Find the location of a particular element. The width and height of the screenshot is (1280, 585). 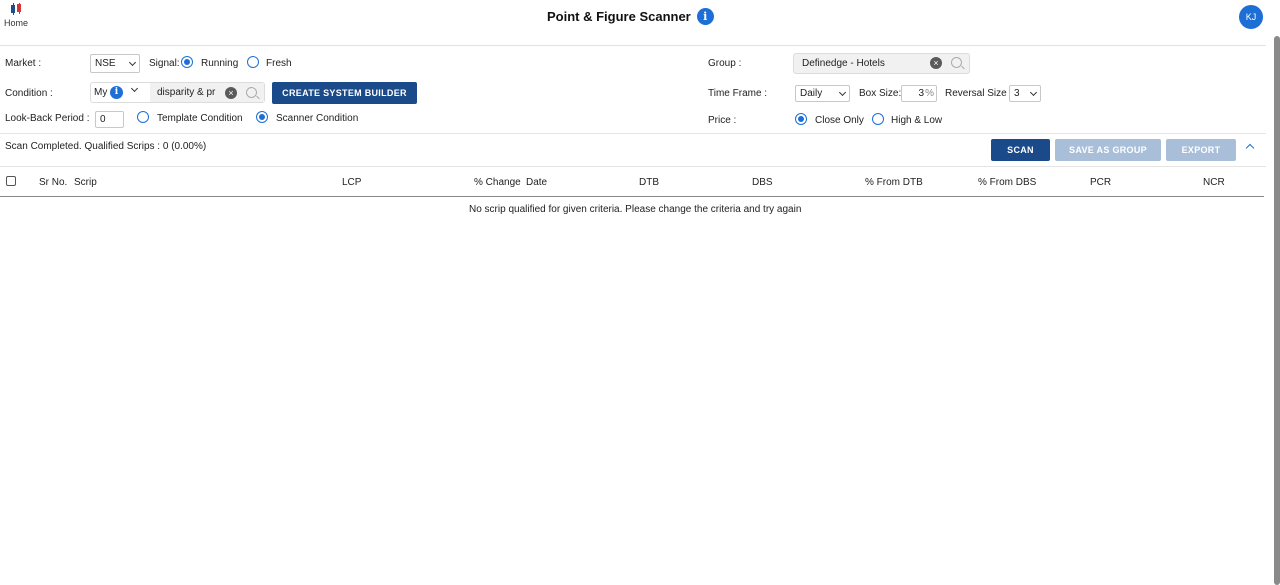

column-header: % From DBS is located at coordinates (1007, 182).